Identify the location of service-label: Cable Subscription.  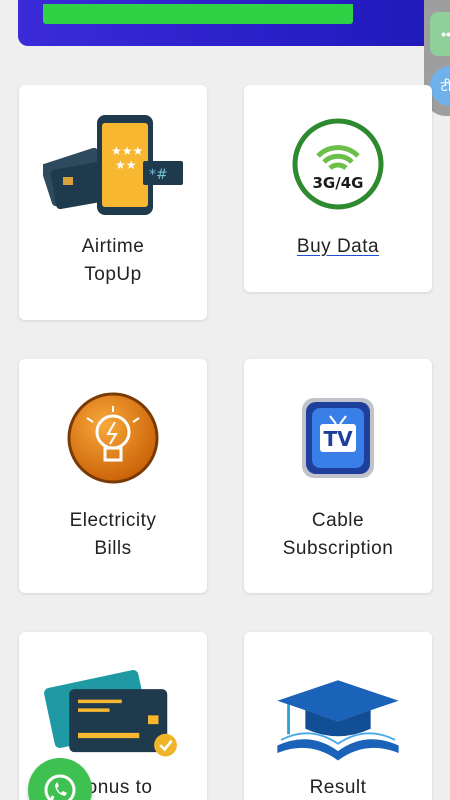
(338, 534).